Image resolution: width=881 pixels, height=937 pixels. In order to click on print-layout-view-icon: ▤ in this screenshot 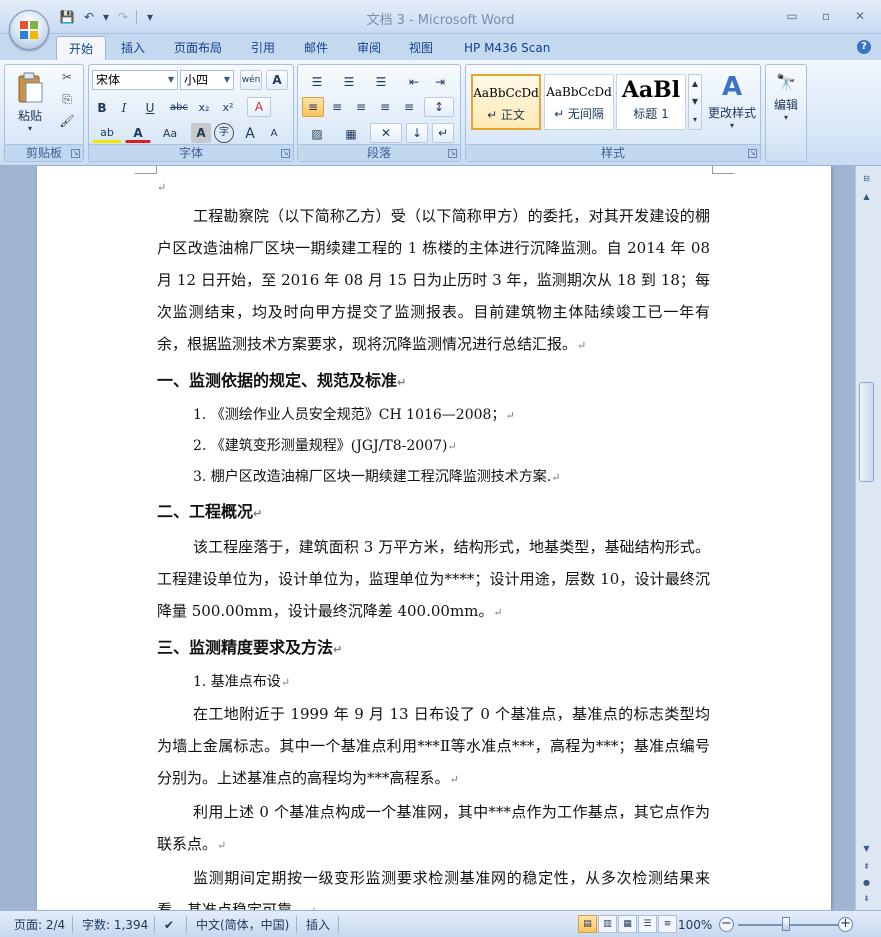, I will do `click(587, 924)`.